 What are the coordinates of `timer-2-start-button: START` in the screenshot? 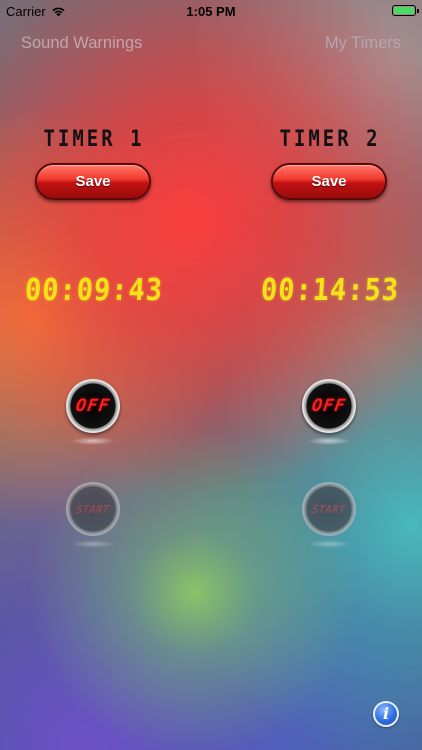 It's located at (329, 509).